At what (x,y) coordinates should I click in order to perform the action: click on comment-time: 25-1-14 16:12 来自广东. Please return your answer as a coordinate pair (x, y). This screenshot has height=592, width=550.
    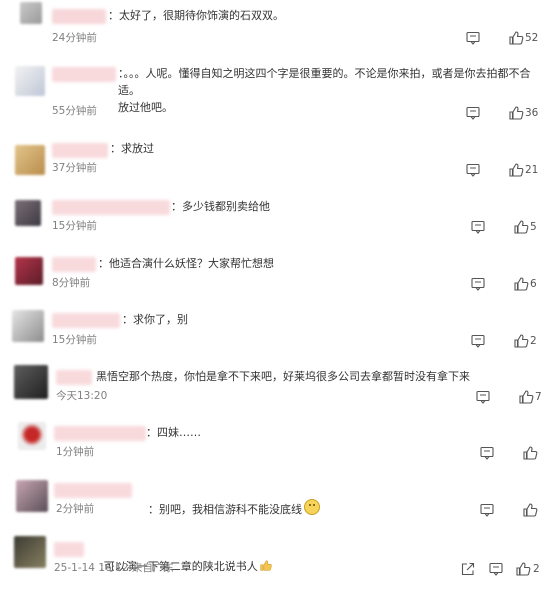
    Looking at the image, I should click on (114, 568).